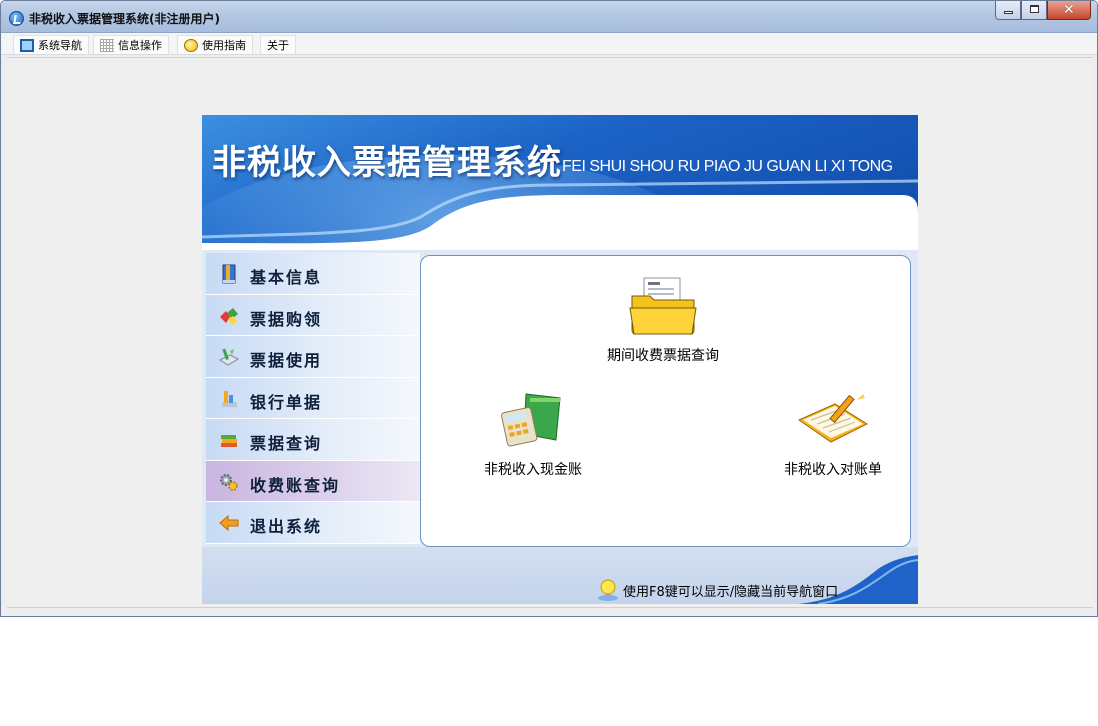 This screenshot has width=1098, height=726. What do you see at coordinates (286, 443) in the screenshot?
I see `sidebar-item-label: 票据查询` at bounding box center [286, 443].